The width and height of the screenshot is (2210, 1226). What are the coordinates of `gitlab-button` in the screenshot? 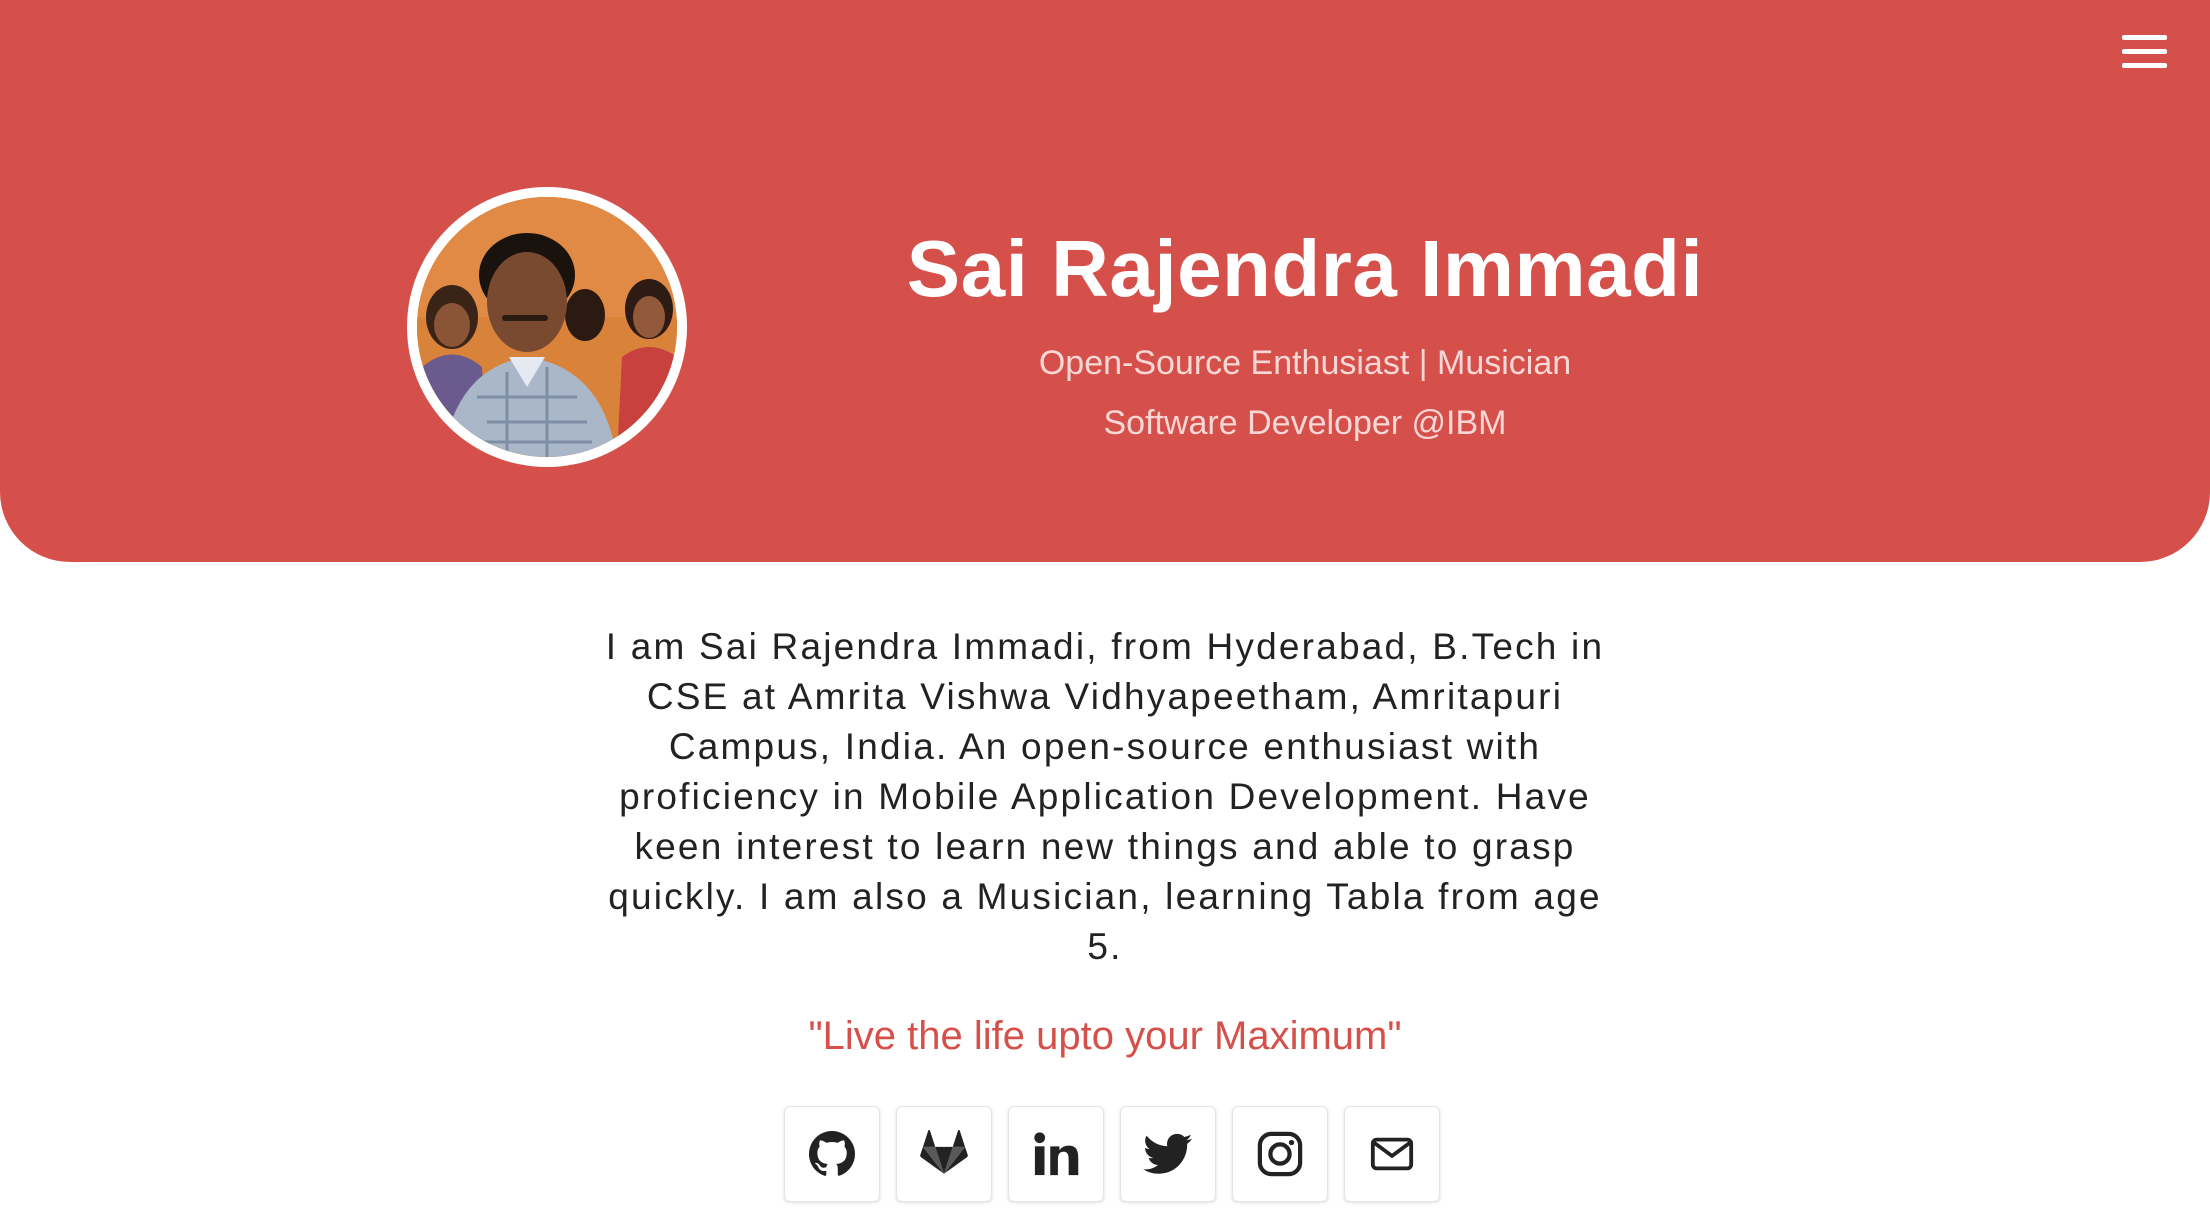 It's located at (944, 1154).